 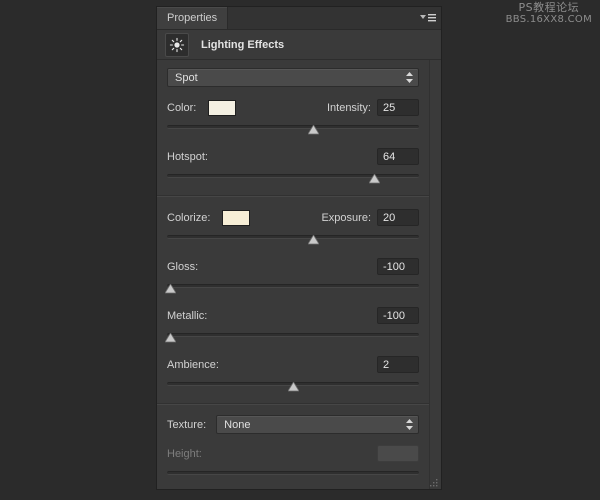 What do you see at coordinates (398, 156) in the screenshot?
I see `hotspot-input: 64` at bounding box center [398, 156].